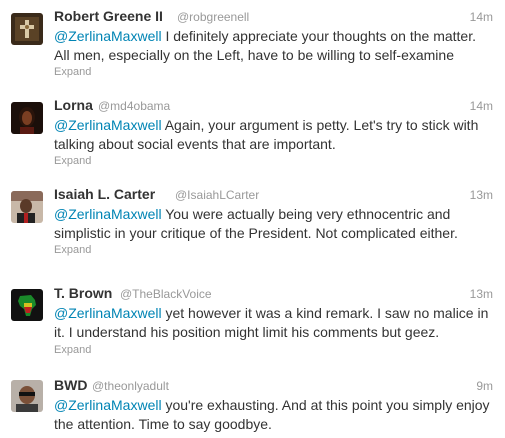  What do you see at coordinates (134, 106) in the screenshot?
I see `user-handle: @md4obama` at bounding box center [134, 106].